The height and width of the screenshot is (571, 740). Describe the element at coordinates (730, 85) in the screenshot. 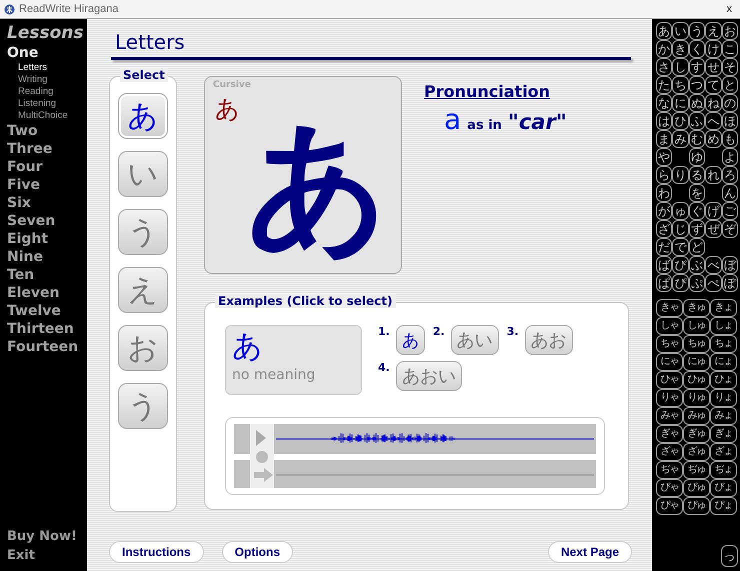

I see `kana-cell: と` at that location.